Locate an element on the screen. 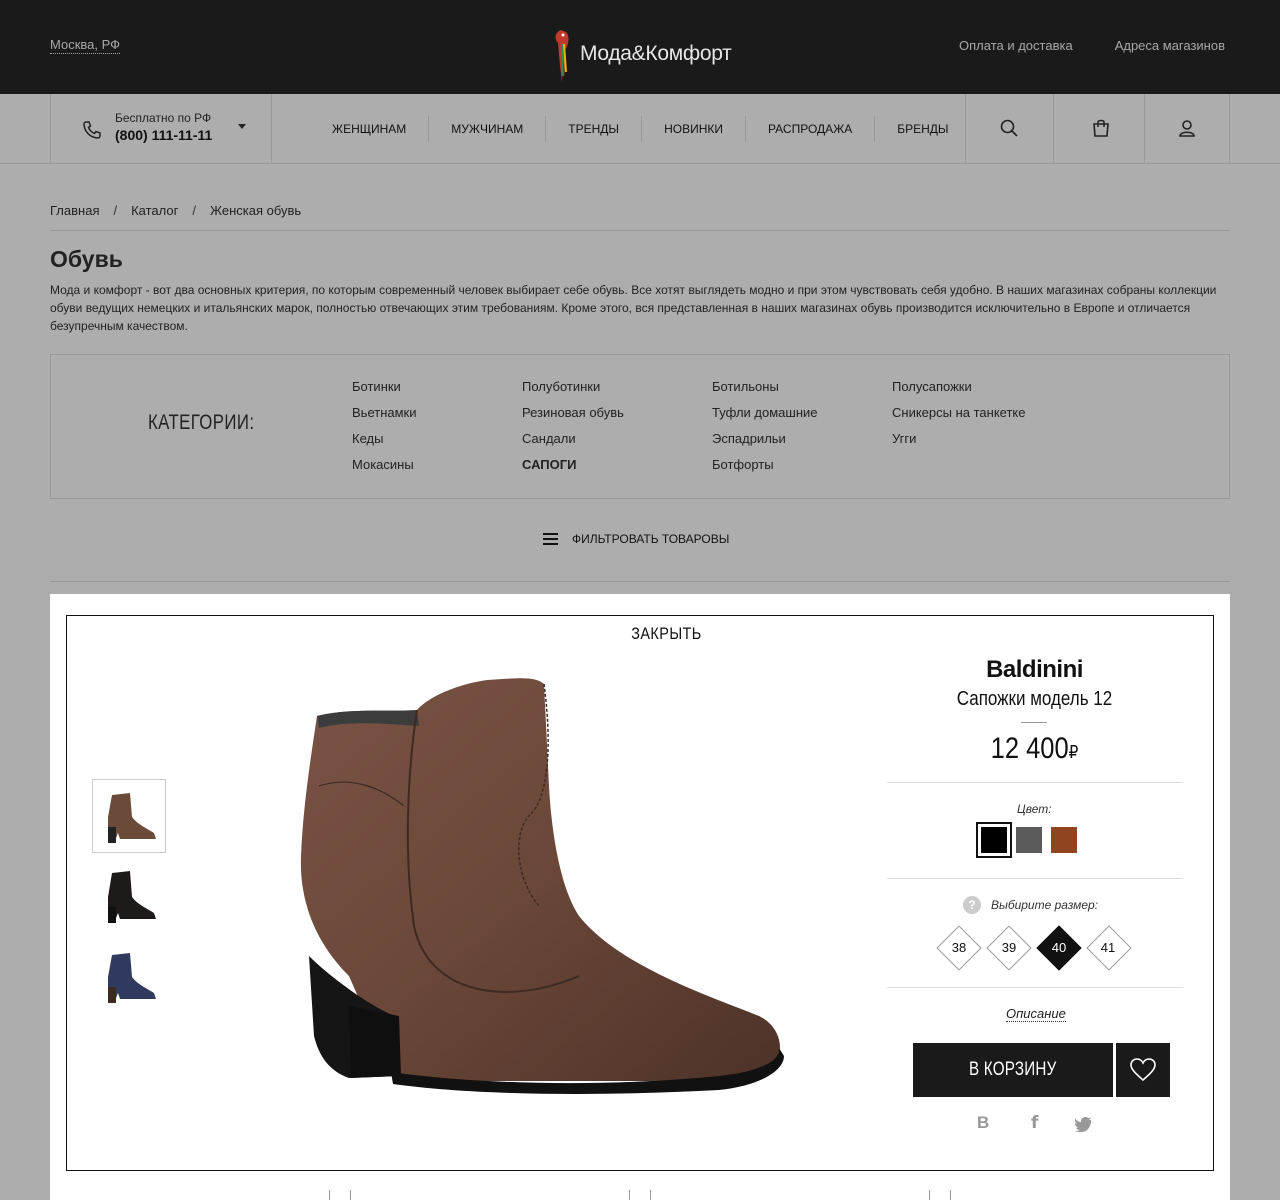 This screenshot has width=1280, height=1200. color-swatch-black is located at coordinates (994, 840).